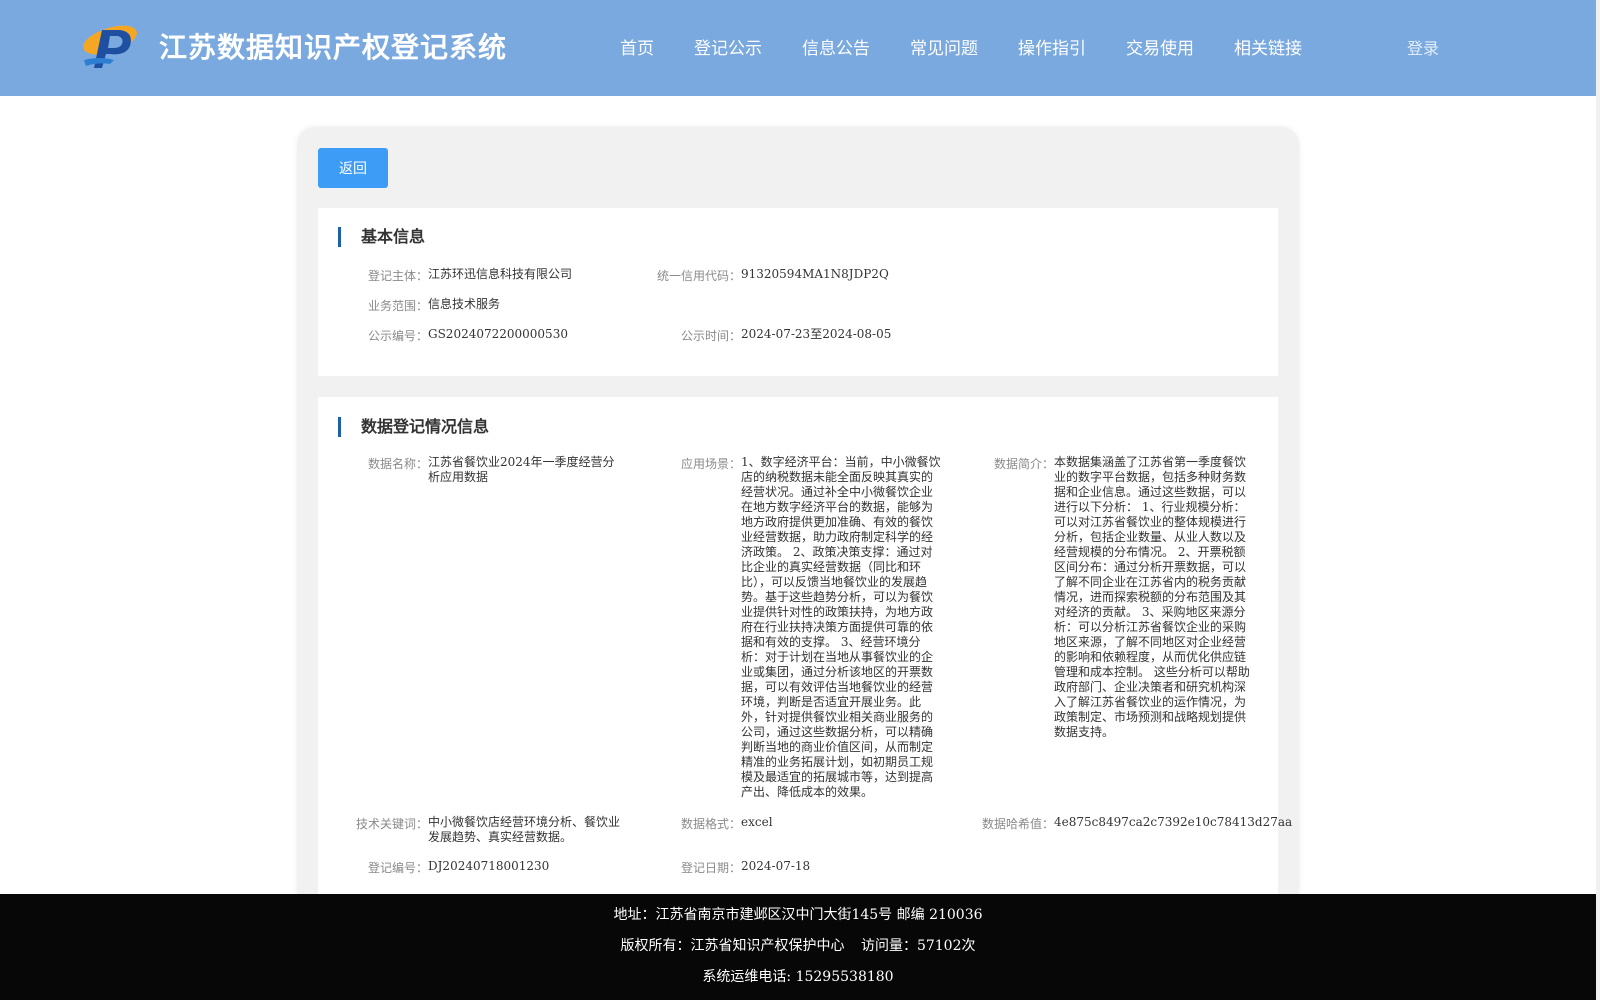  I want to click on publicity-time-label: 公示时间：, so click(710, 336).